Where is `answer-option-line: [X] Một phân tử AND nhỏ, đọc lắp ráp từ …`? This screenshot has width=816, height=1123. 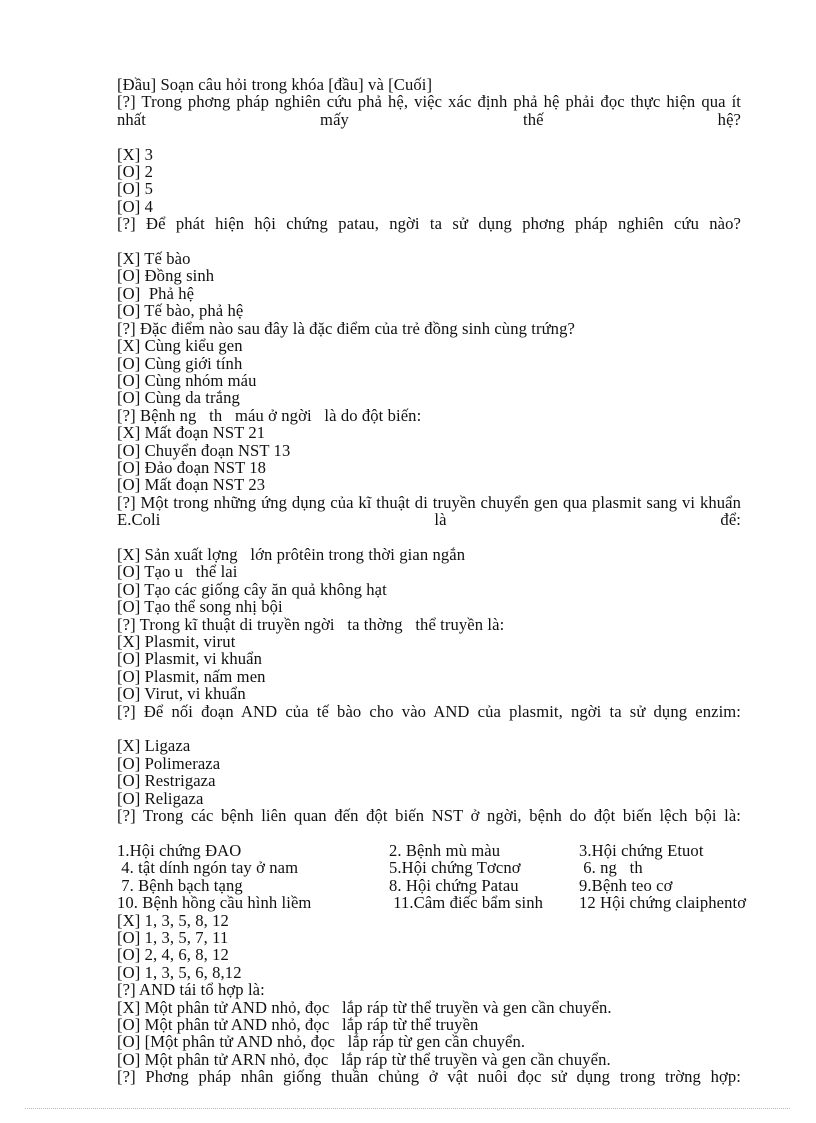
answer-option-line: [X] Một phân tử AND nhỏ, đọc lắp ráp từ … is located at coordinates (364, 1007).